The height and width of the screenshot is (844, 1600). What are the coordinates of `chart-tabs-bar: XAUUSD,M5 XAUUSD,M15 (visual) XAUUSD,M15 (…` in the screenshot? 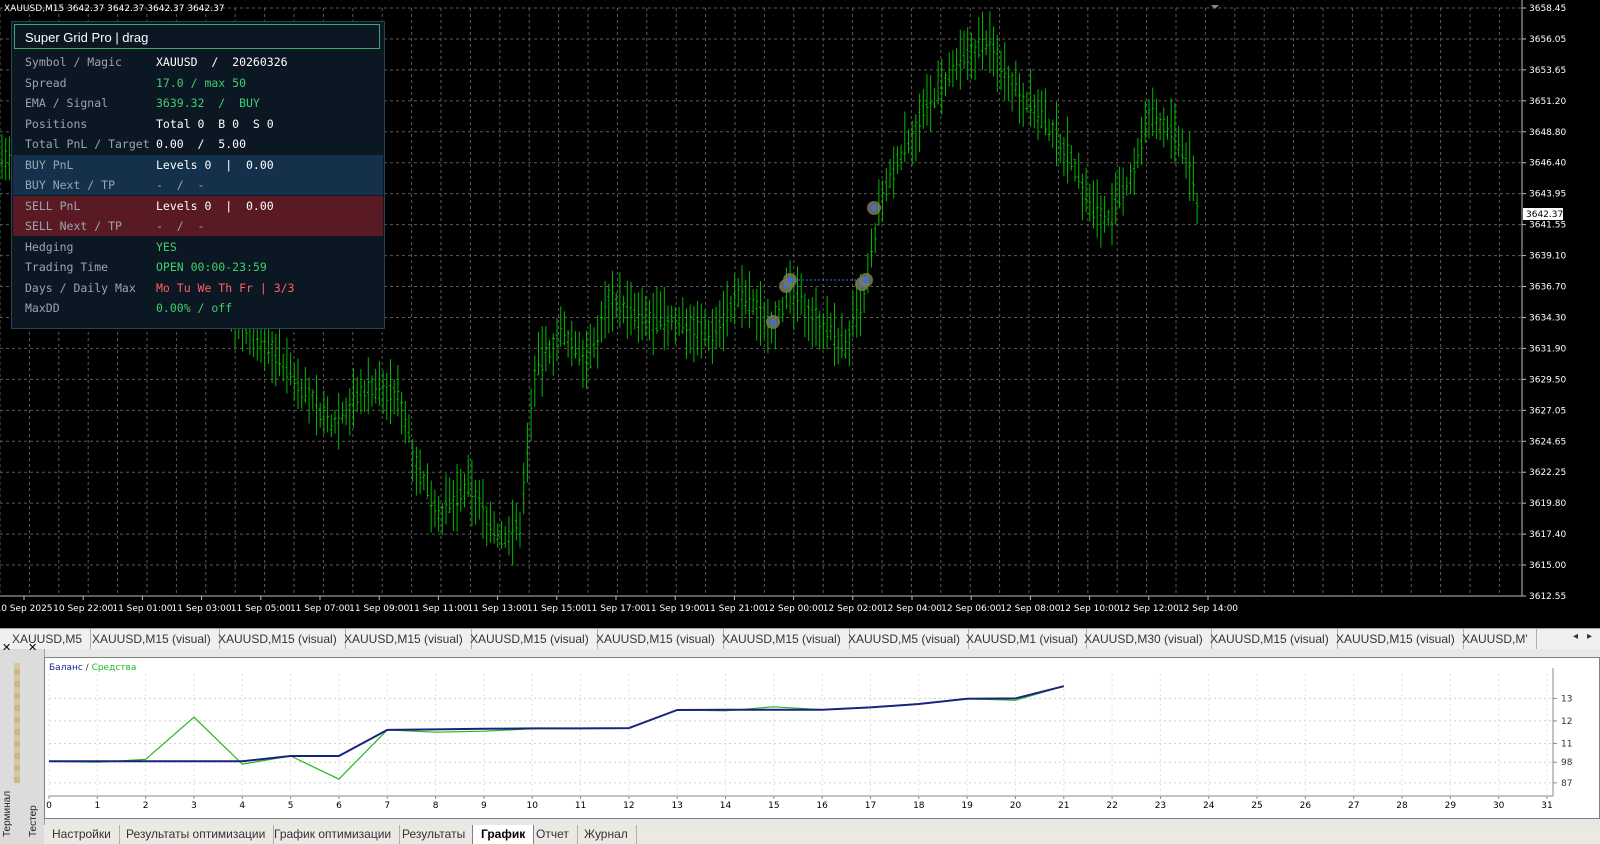 It's located at (800, 639).